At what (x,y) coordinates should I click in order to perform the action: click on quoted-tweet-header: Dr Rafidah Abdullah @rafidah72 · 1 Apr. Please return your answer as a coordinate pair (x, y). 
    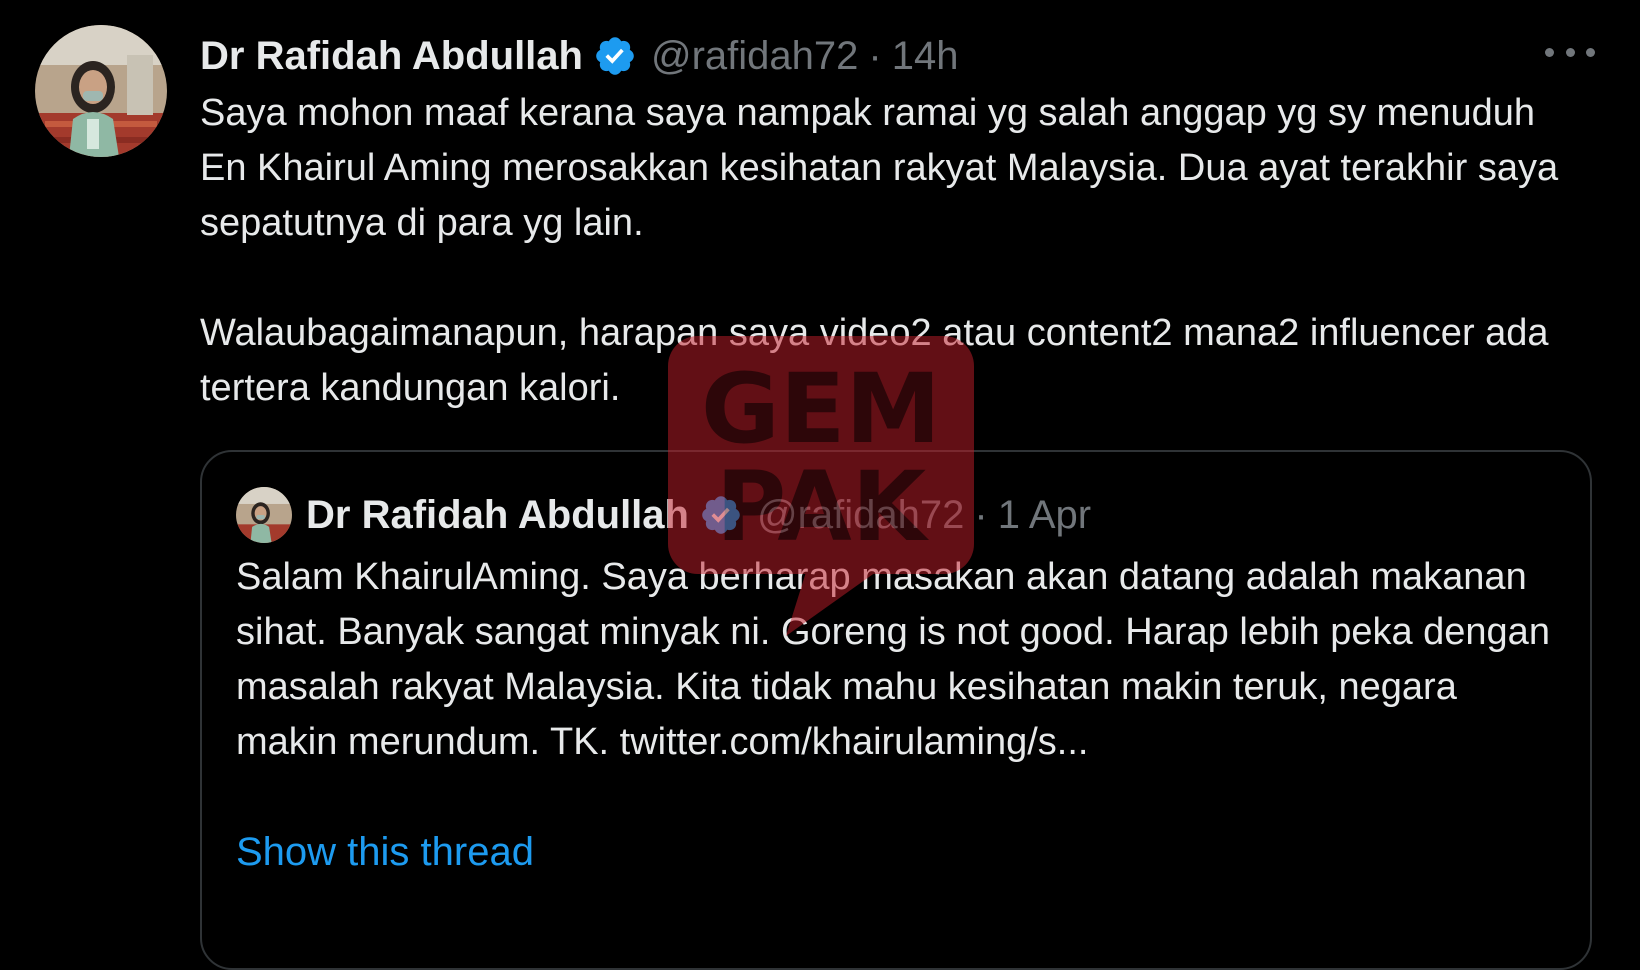
    Looking at the image, I should click on (663, 515).